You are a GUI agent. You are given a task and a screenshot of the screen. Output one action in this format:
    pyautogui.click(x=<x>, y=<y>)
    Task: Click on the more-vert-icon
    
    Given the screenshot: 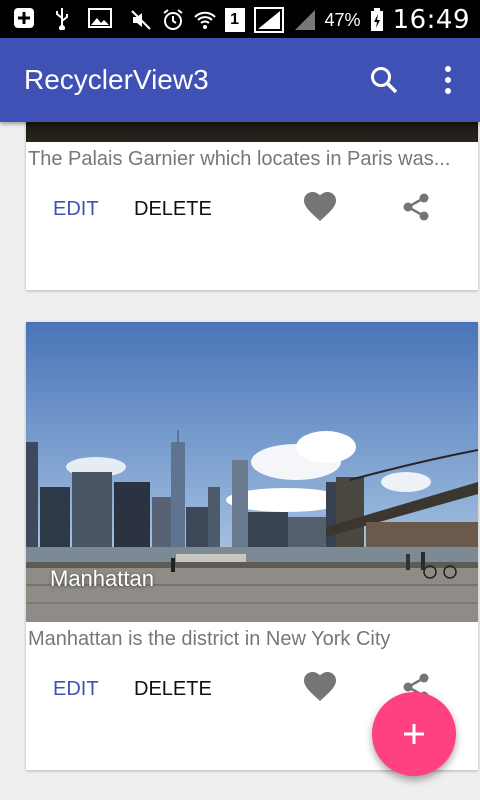 What is the action you would take?
    pyautogui.click(x=448, y=80)
    